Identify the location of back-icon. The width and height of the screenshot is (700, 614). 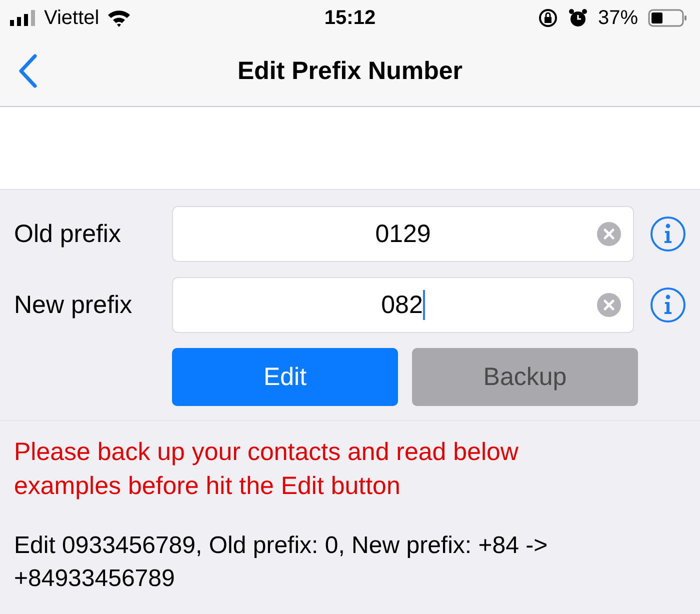
(28, 71).